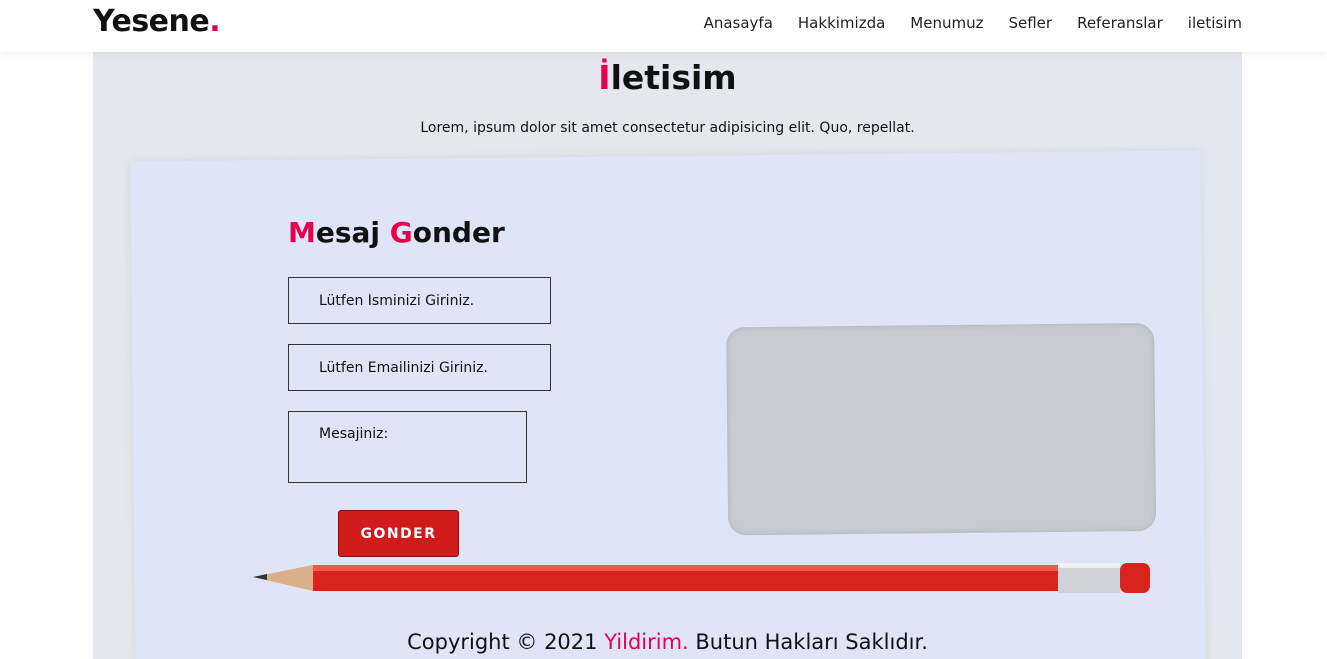 This screenshot has width=1327, height=659. I want to click on nav-menumuz: Menumuz, so click(946, 23).